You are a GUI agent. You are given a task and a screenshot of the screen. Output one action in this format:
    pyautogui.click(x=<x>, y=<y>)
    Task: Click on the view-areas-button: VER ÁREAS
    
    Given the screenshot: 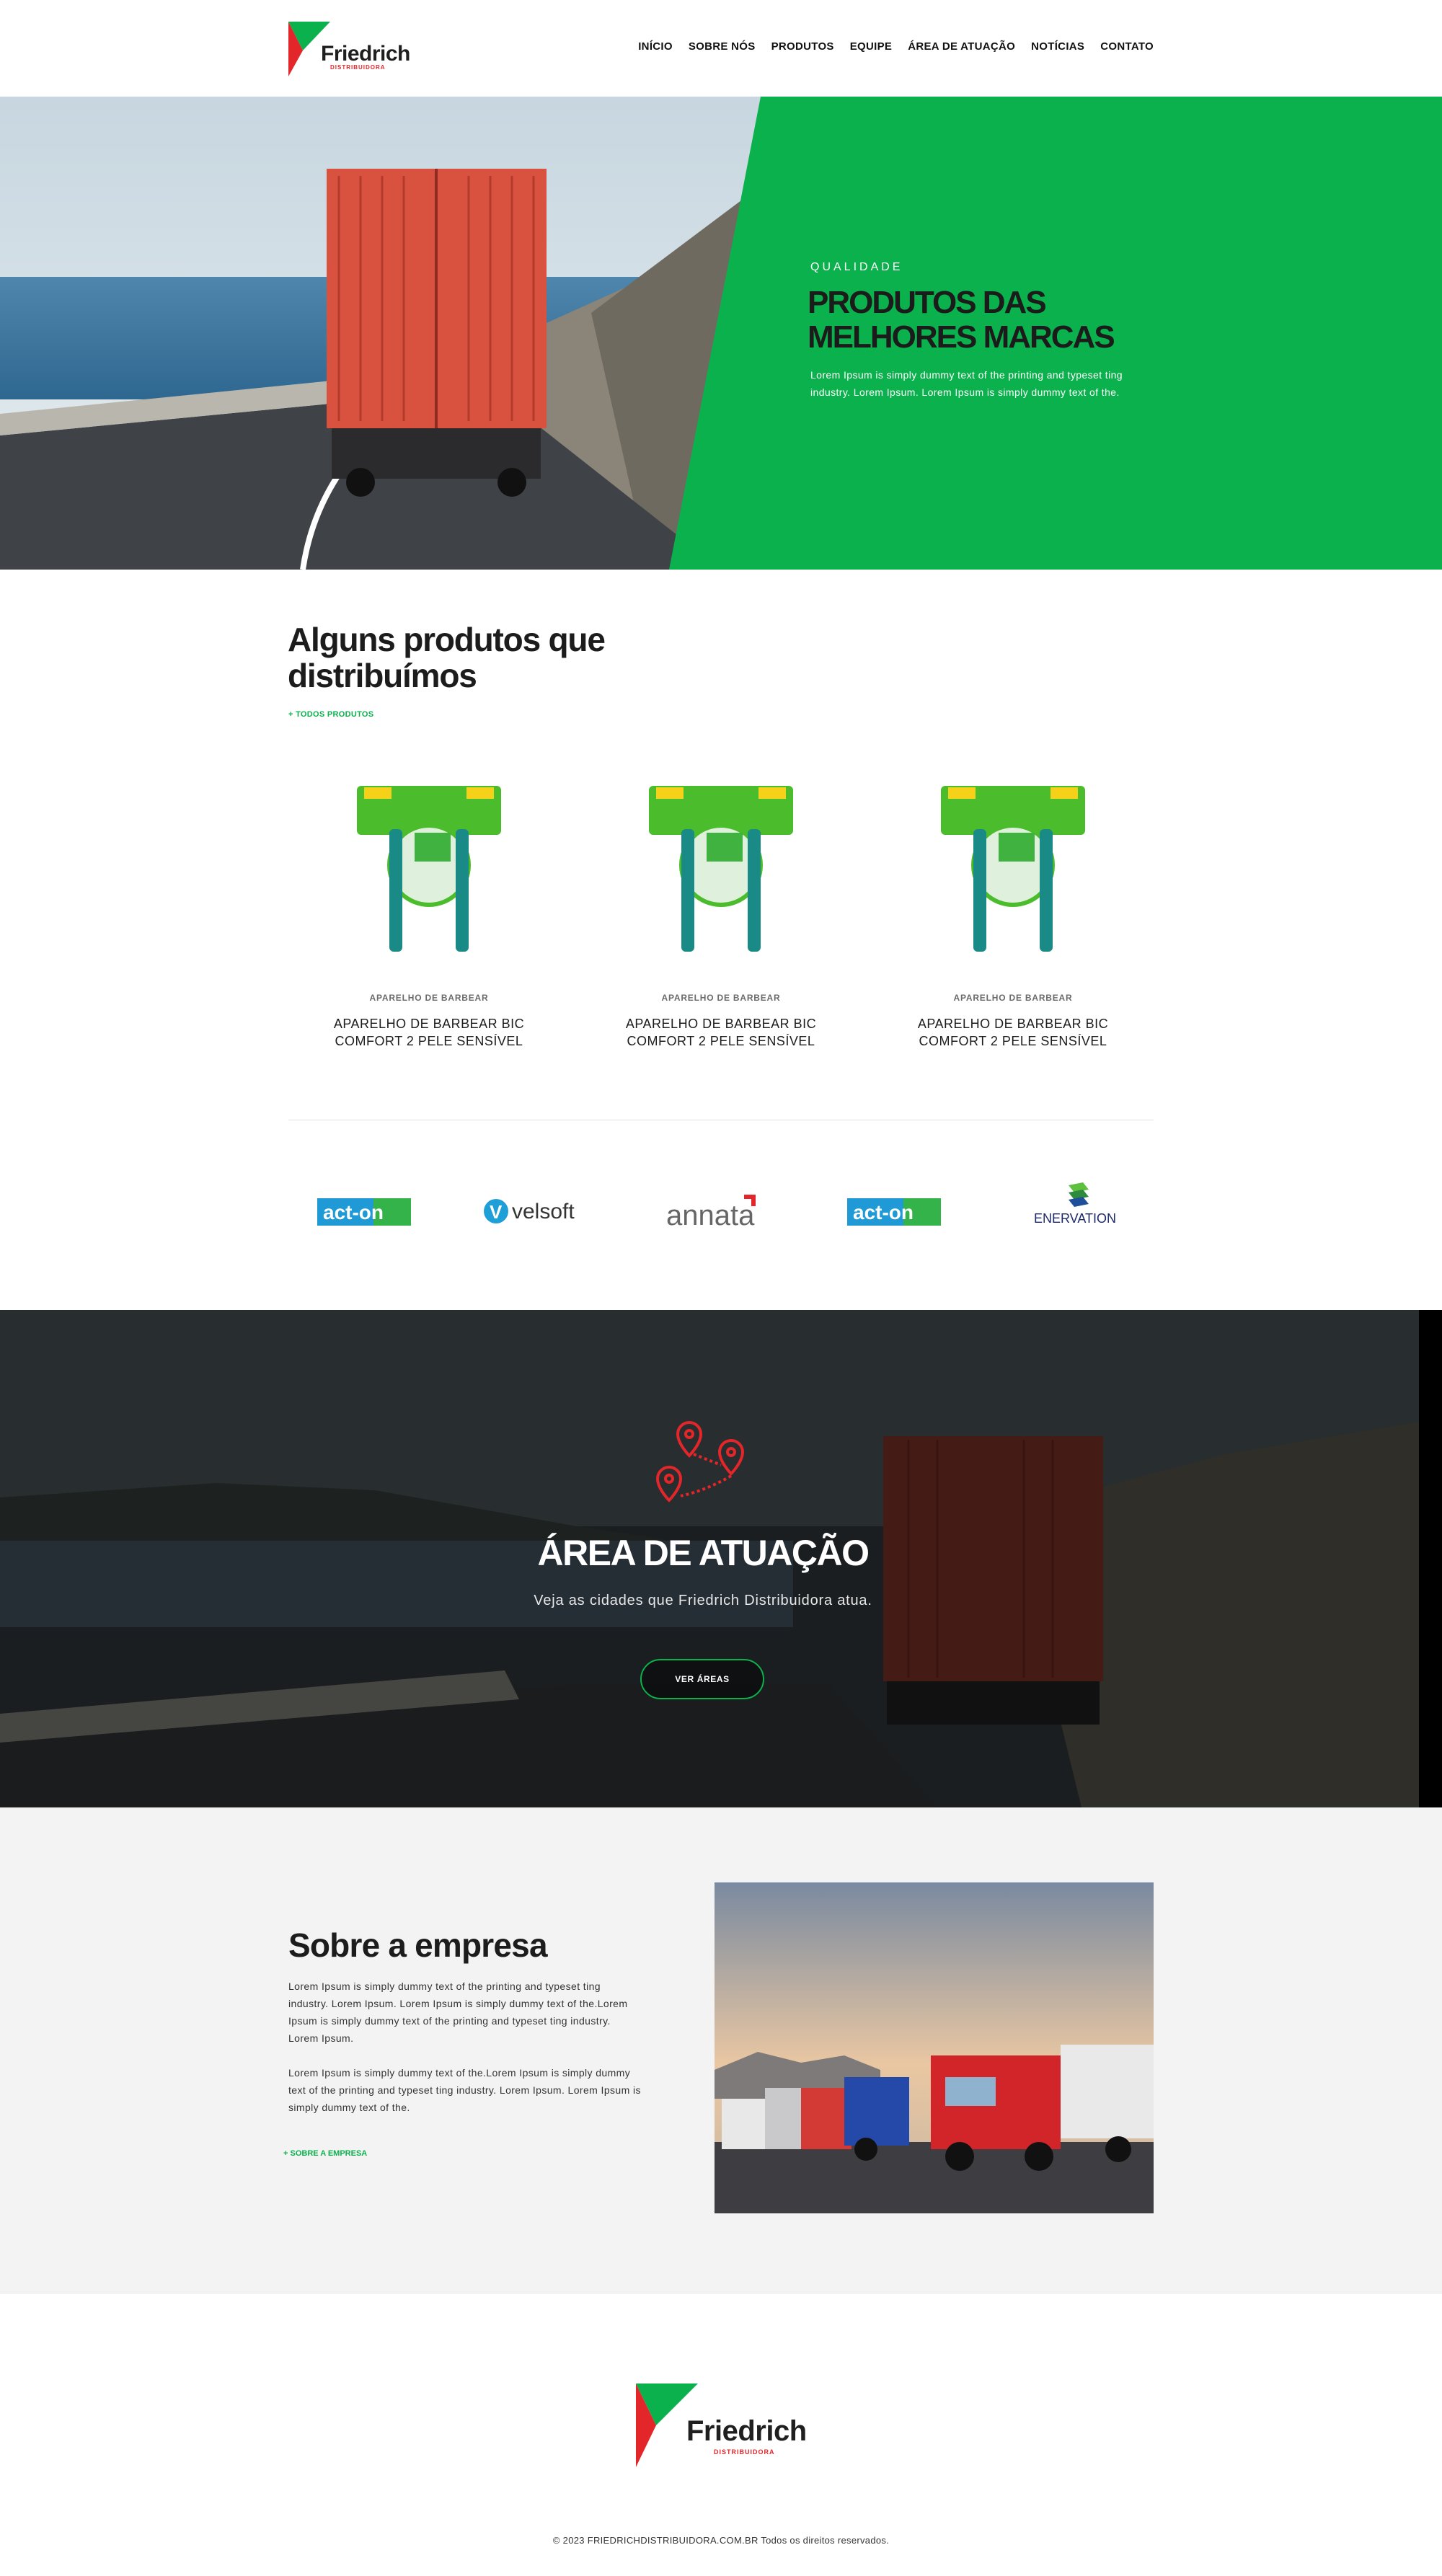 What is the action you would take?
    pyautogui.click(x=702, y=1679)
    